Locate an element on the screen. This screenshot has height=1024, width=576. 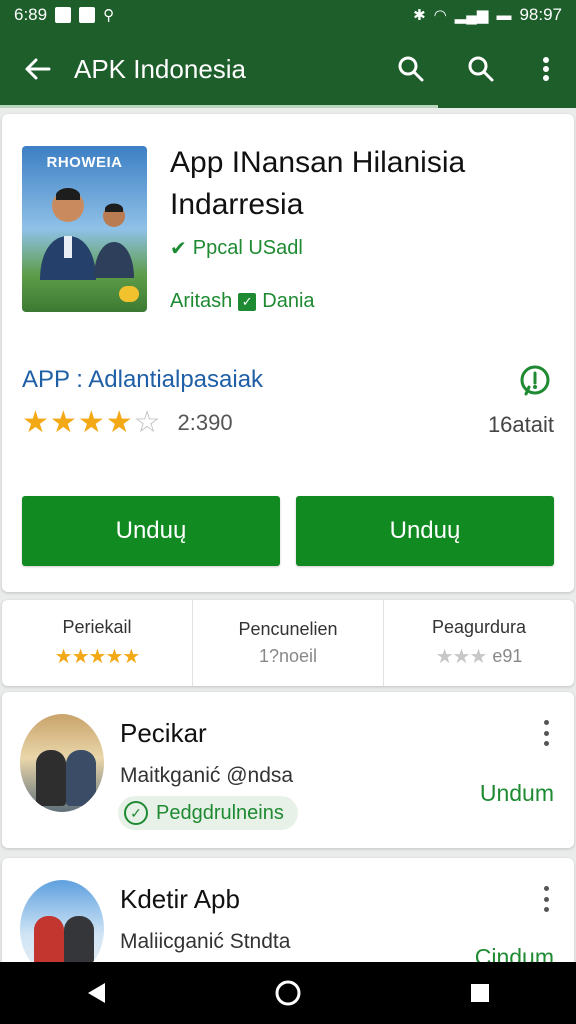
app-icon-image: RHOWEIA is located at coordinates (84, 229).